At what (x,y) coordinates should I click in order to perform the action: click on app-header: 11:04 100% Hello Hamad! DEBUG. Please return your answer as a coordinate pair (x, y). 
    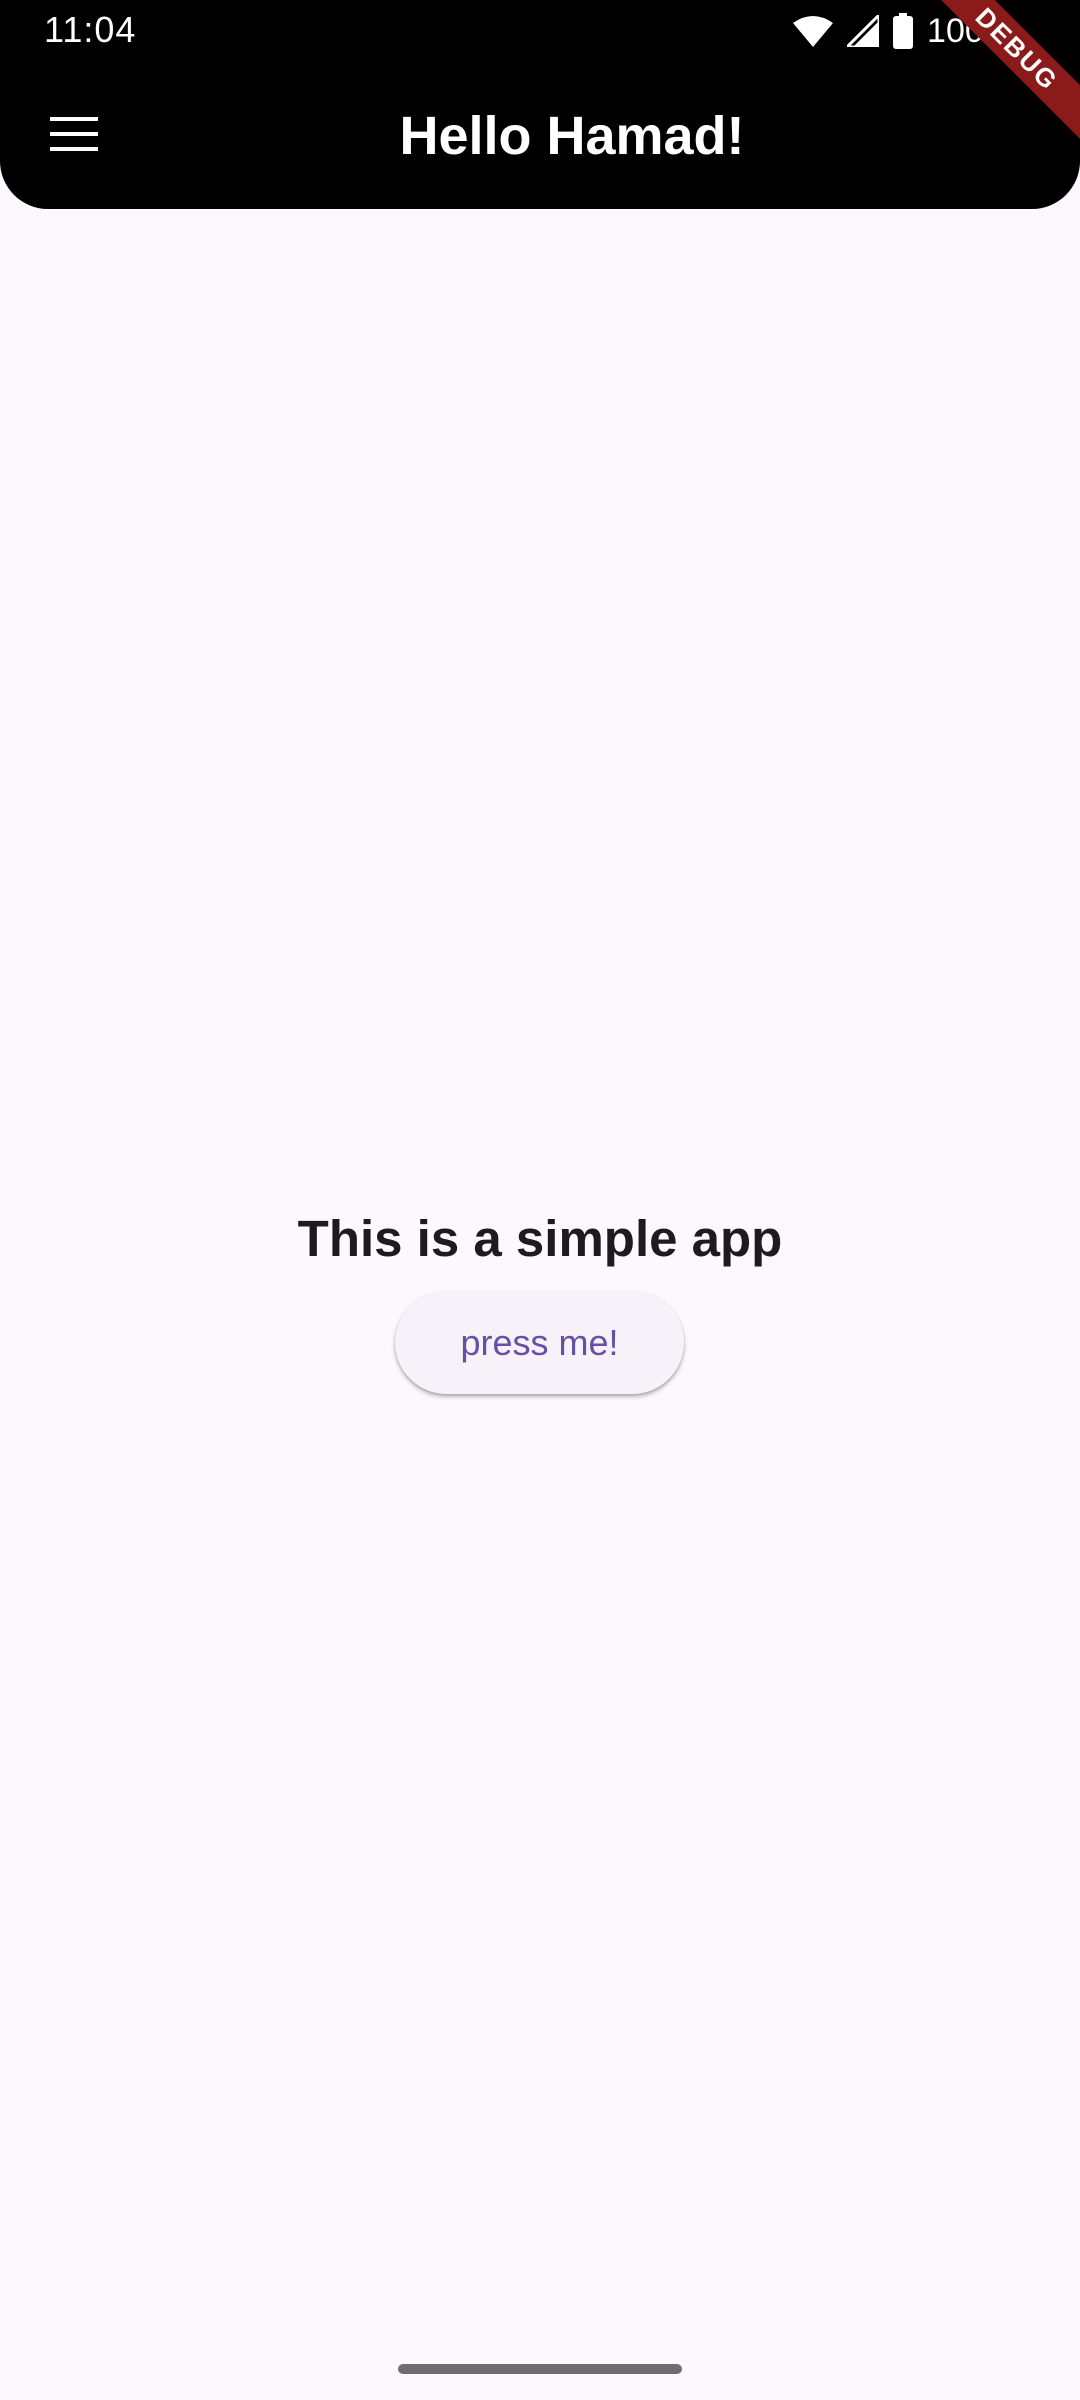
    Looking at the image, I should click on (540, 104).